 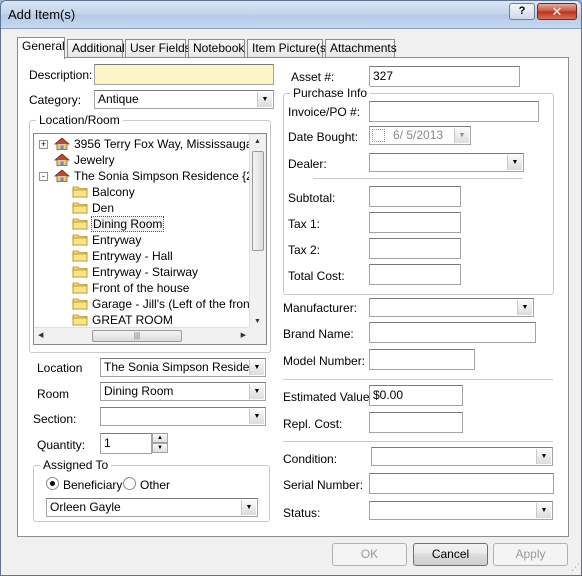 I want to click on tab-general: General, so click(x=41, y=48).